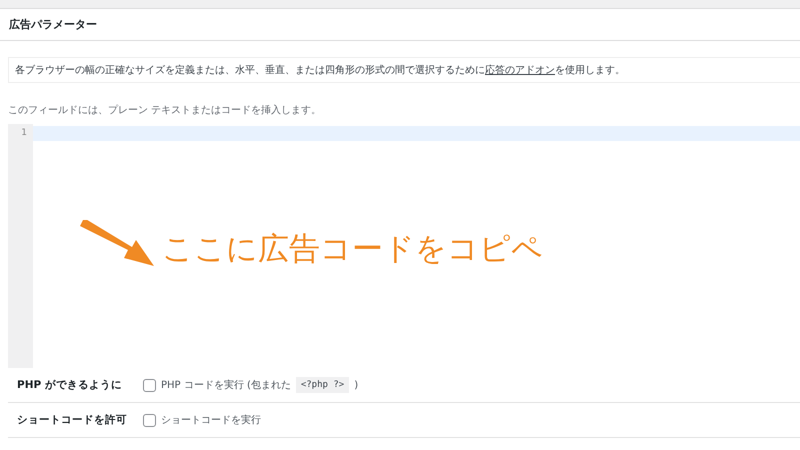 This screenshot has width=800, height=450. Describe the element at coordinates (117, 244) in the screenshot. I see `arrow-icon` at that location.